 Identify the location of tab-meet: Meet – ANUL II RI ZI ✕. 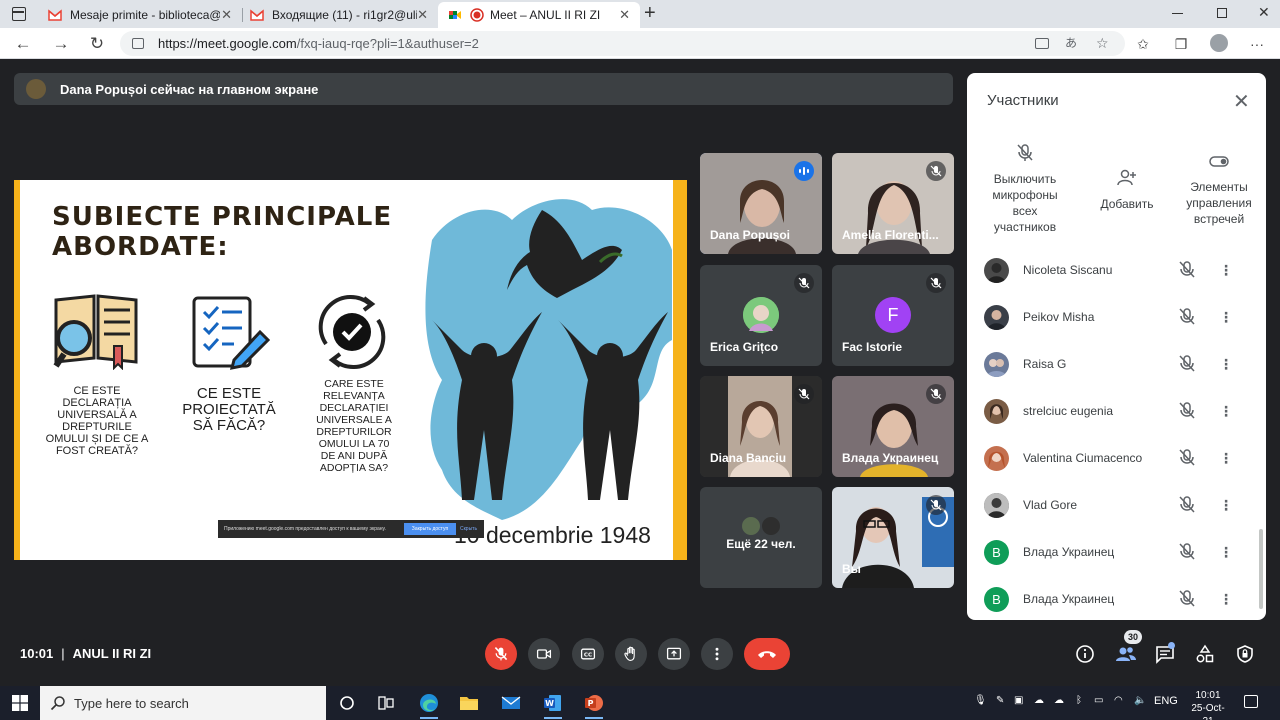
(539, 15).